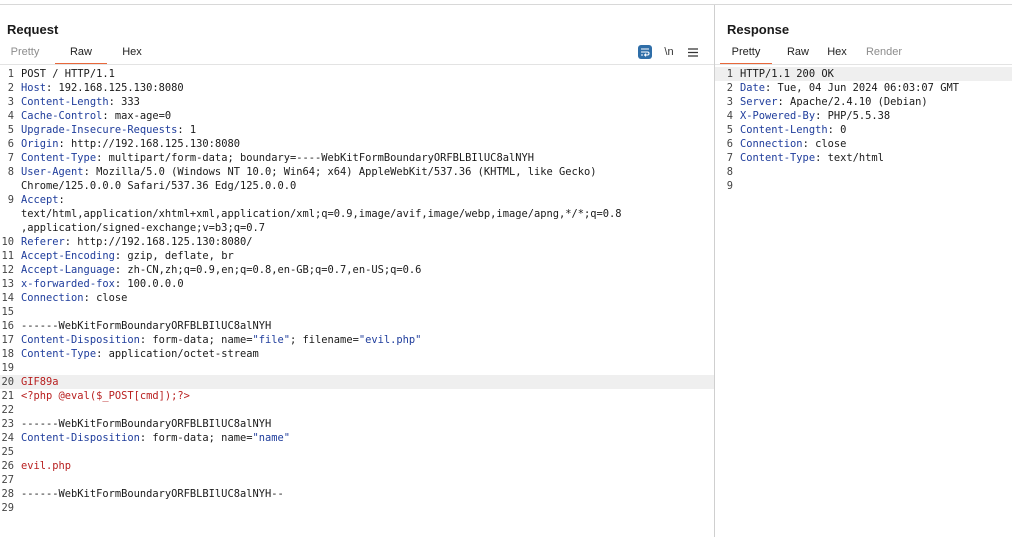 The width and height of the screenshot is (1012, 537). What do you see at coordinates (7, 396) in the screenshot?
I see `line-number: 21` at bounding box center [7, 396].